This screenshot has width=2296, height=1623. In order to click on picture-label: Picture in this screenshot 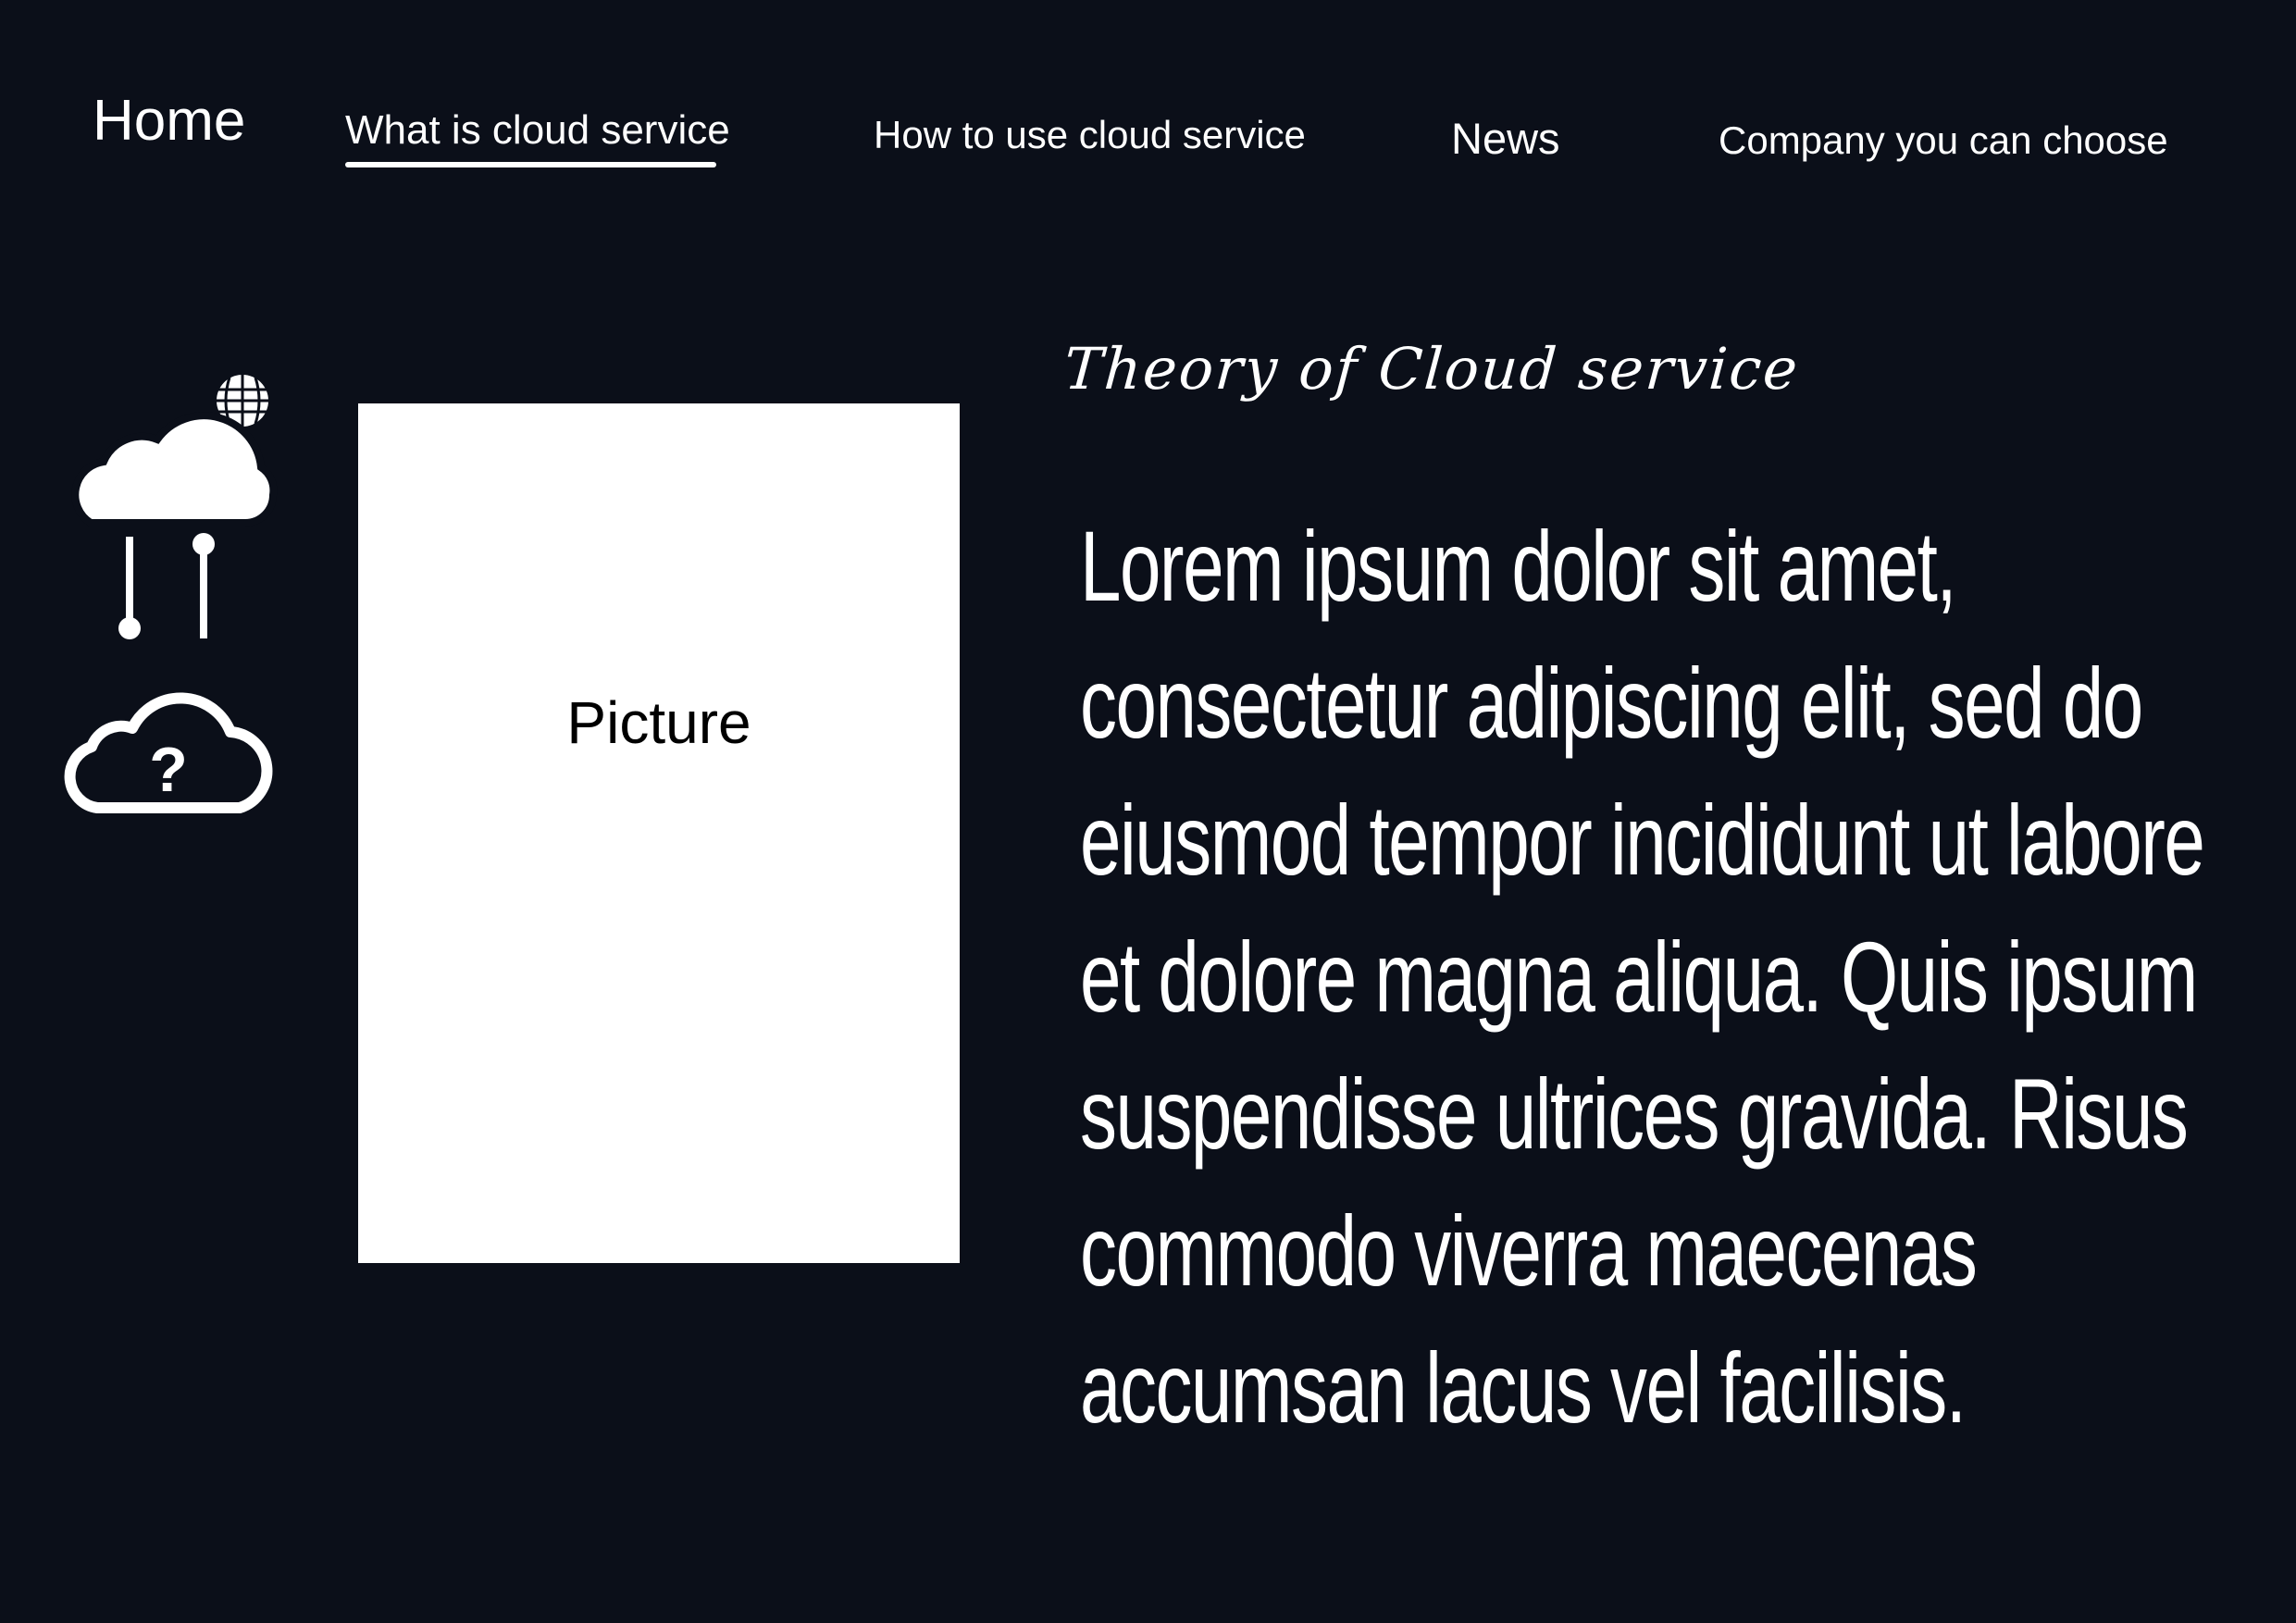, I will do `click(659, 722)`.